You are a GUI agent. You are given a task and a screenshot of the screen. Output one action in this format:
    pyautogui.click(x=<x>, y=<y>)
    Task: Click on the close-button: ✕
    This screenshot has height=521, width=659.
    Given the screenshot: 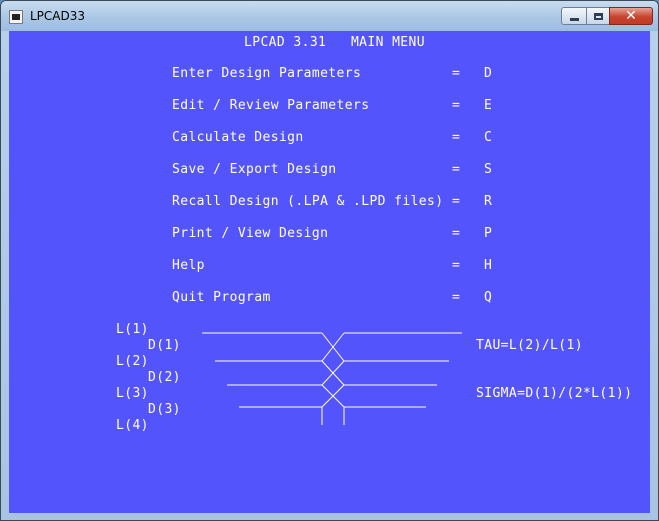 What is the action you would take?
    pyautogui.click(x=631, y=16)
    